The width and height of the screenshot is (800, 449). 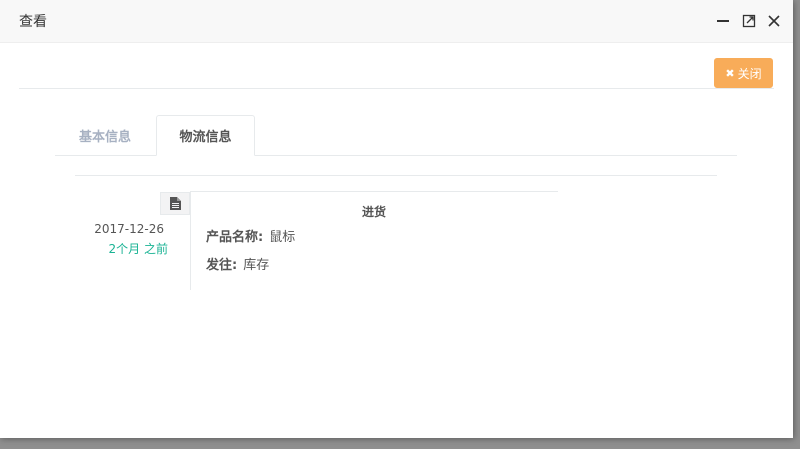 I want to click on timeline-date: 2017-12-26, so click(x=129, y=229).